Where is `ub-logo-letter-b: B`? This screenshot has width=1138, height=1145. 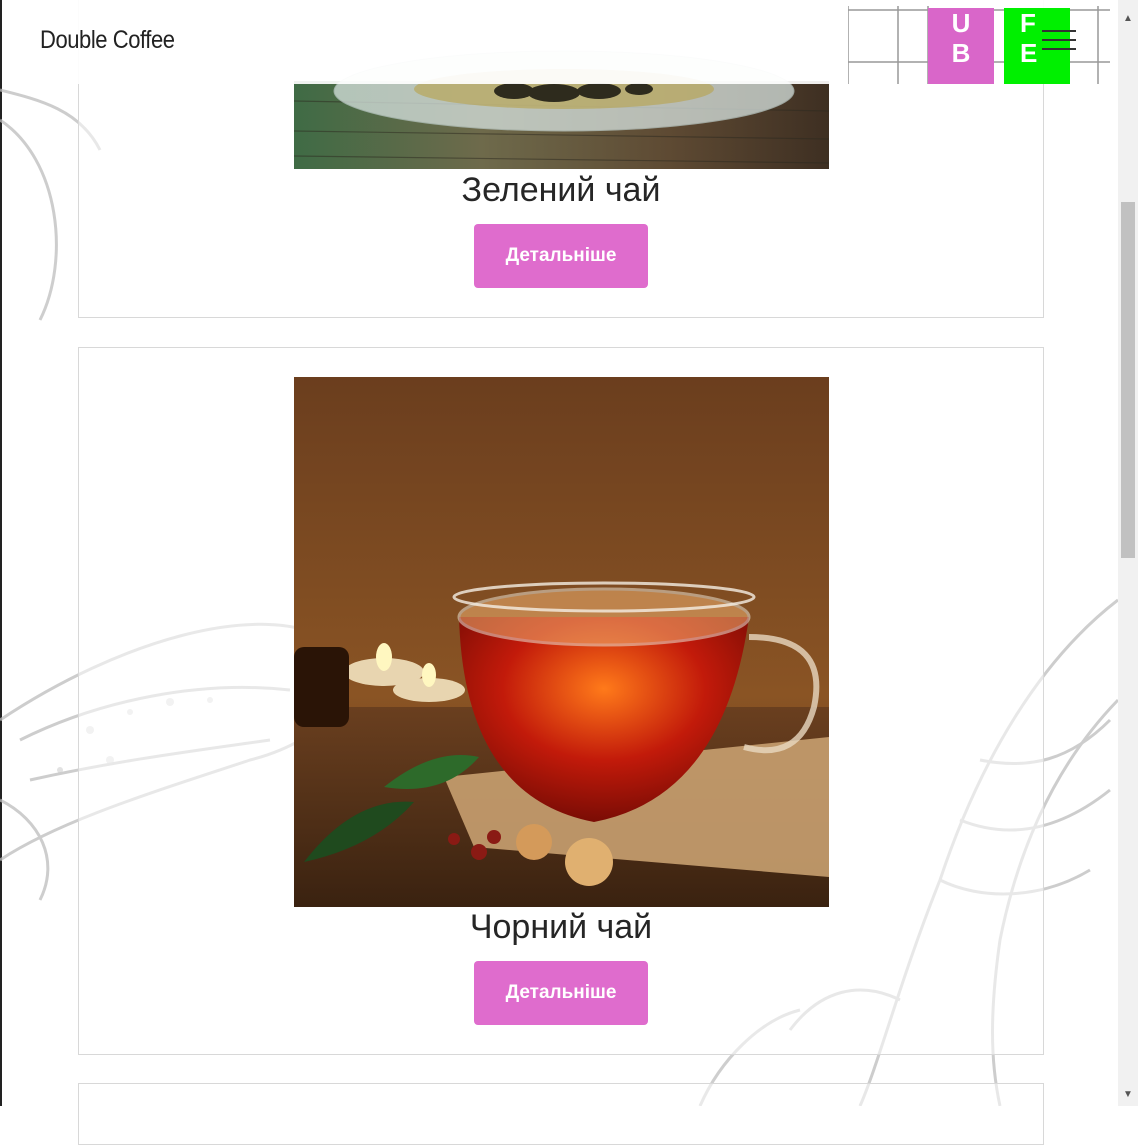 ub-logo-letter-b: B is located at coordinates (961, 53).